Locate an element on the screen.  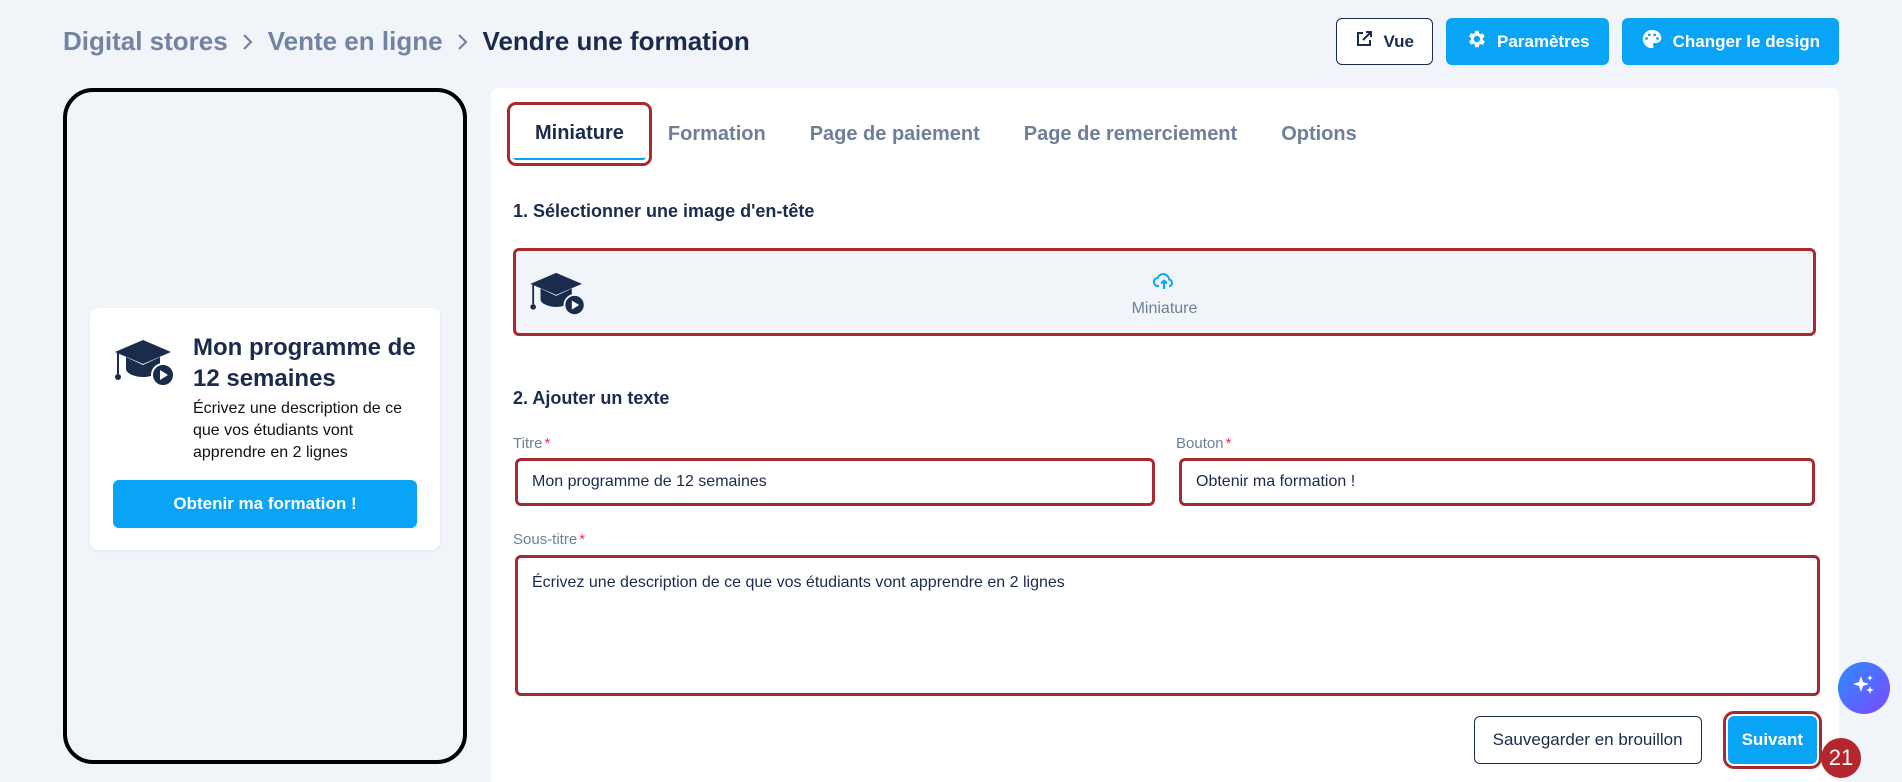
section-image-title: 1. Sélectionner une image d'en-tête is located at coordinates (664, 211).